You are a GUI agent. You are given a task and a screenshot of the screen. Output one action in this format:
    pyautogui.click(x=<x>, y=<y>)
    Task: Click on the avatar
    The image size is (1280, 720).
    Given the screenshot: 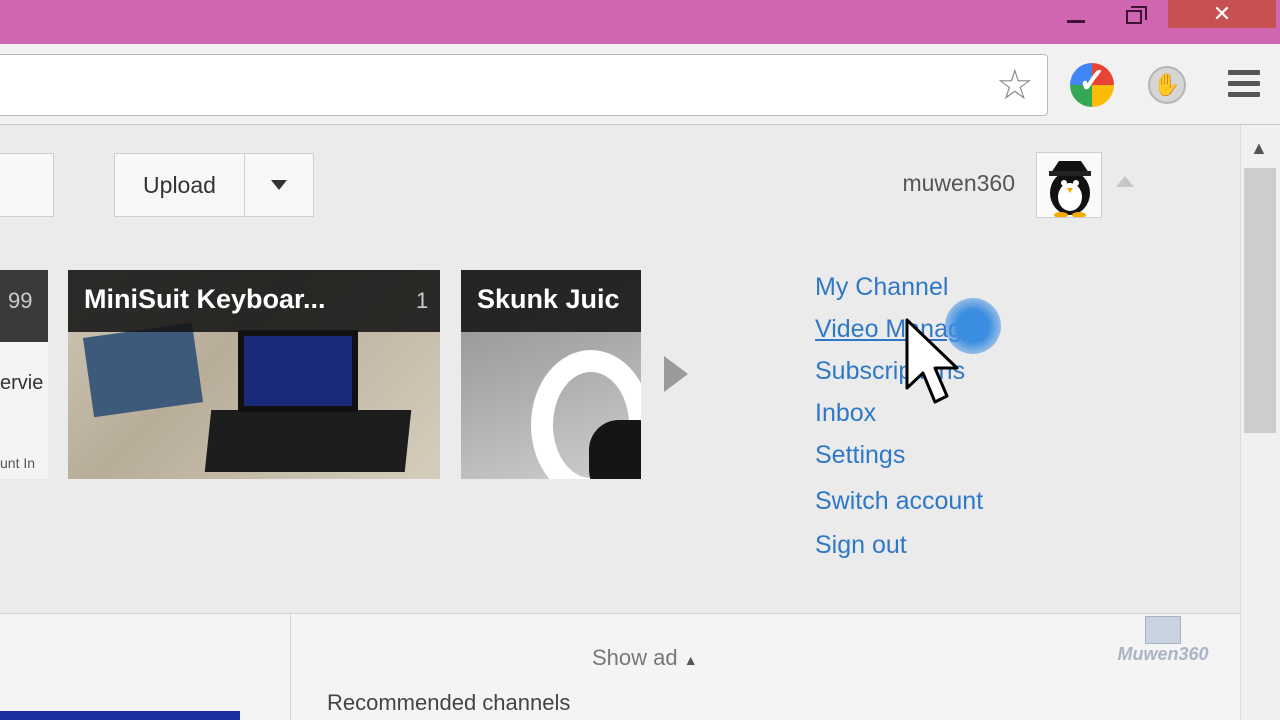 What is the action you would take?
    pyautogui.click(x=1069, y=185)
    